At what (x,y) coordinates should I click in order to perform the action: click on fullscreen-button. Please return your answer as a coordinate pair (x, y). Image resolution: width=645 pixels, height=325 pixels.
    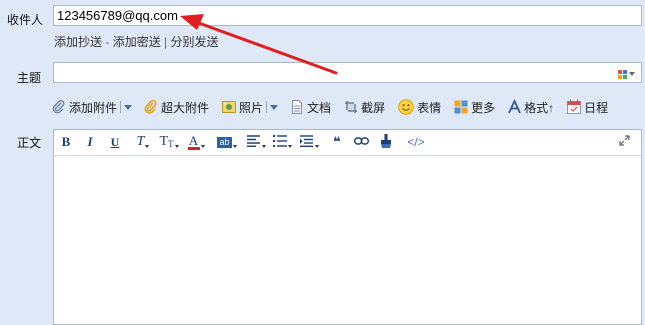
    Looking at the image, I should click on (624, 142).